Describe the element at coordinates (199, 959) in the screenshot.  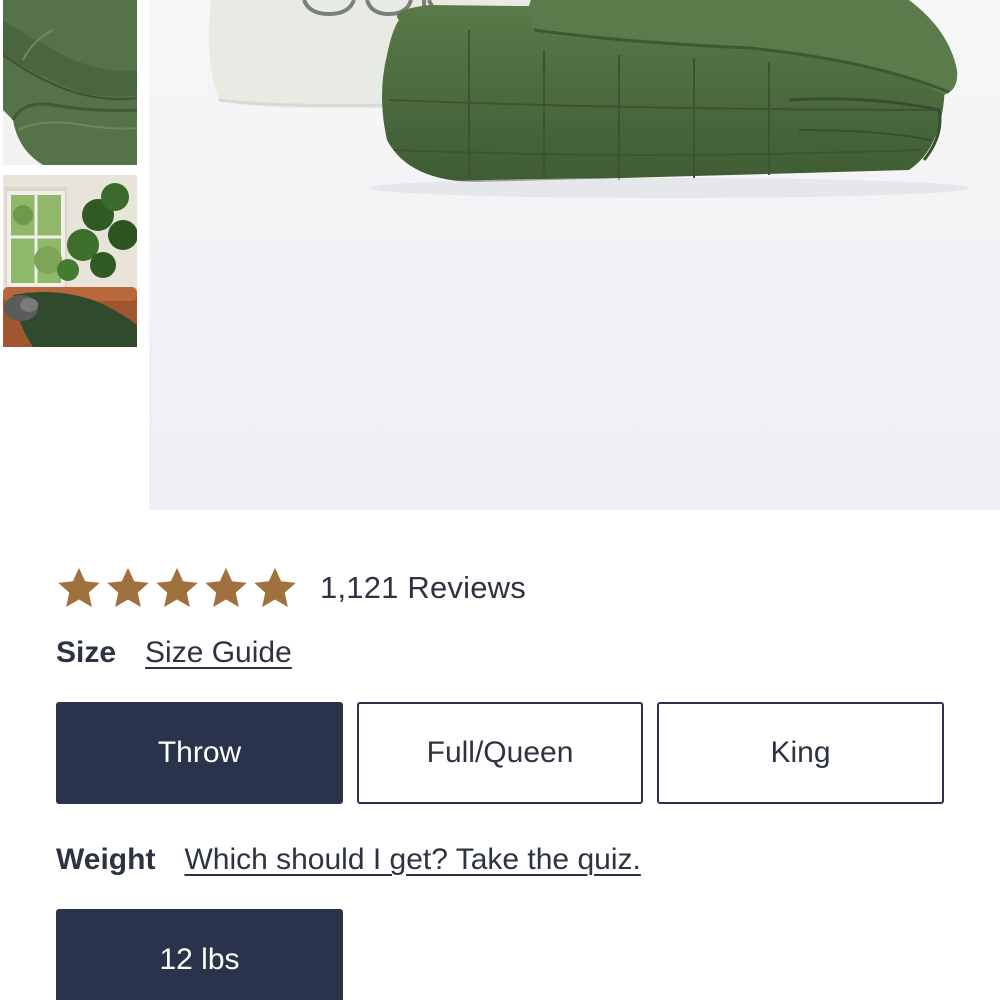
I see `weight-option-label: 12 lbs` at that location.